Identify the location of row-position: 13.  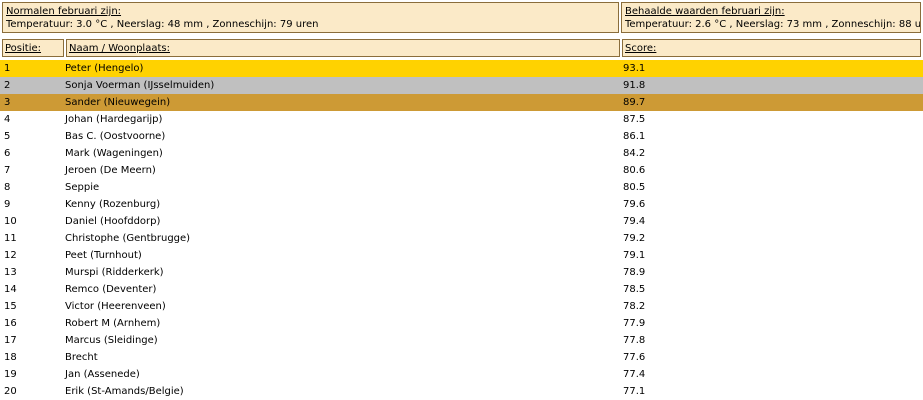
(10, 272).